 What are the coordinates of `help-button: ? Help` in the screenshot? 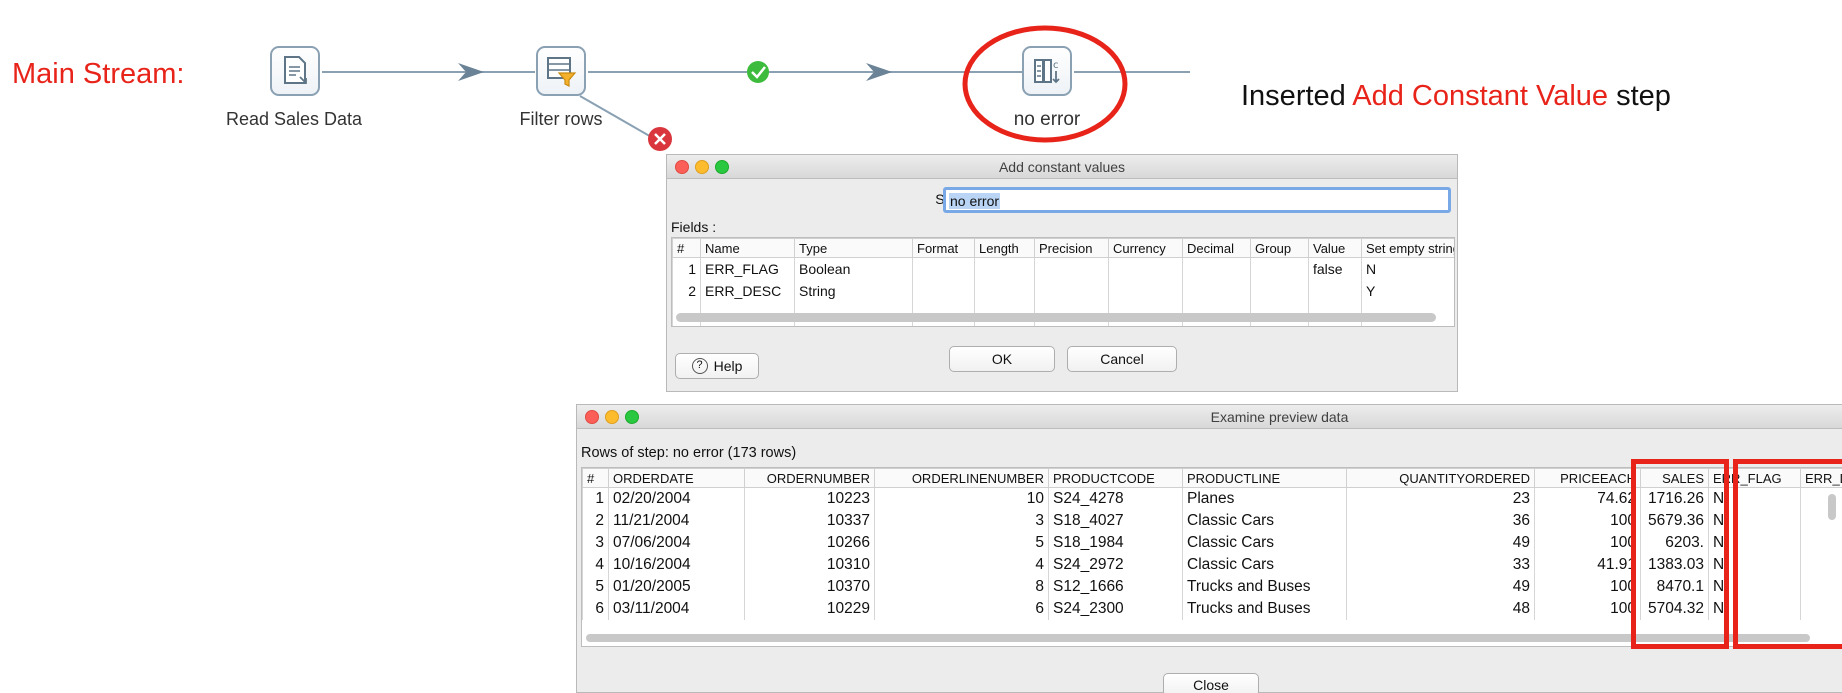 It's located at (717, 366).